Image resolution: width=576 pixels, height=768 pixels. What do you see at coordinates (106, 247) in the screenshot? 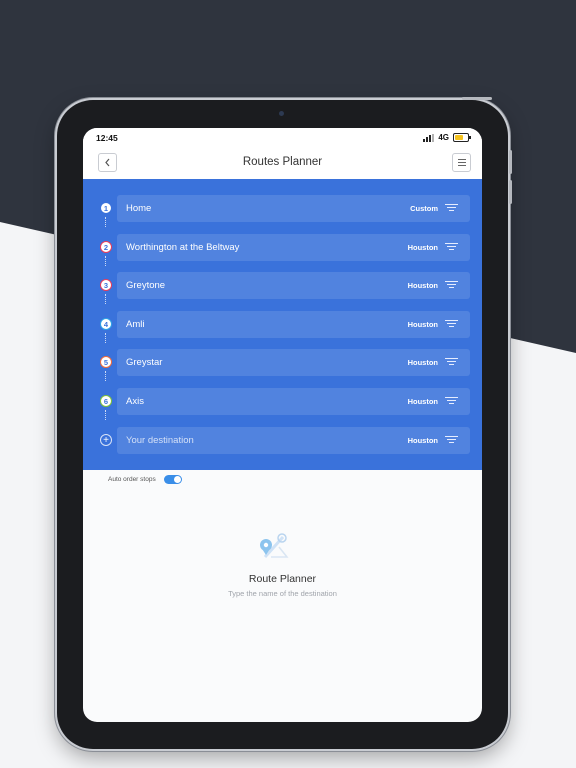
I see `stop-number-badge: 2` at bounding box center [106, 247].